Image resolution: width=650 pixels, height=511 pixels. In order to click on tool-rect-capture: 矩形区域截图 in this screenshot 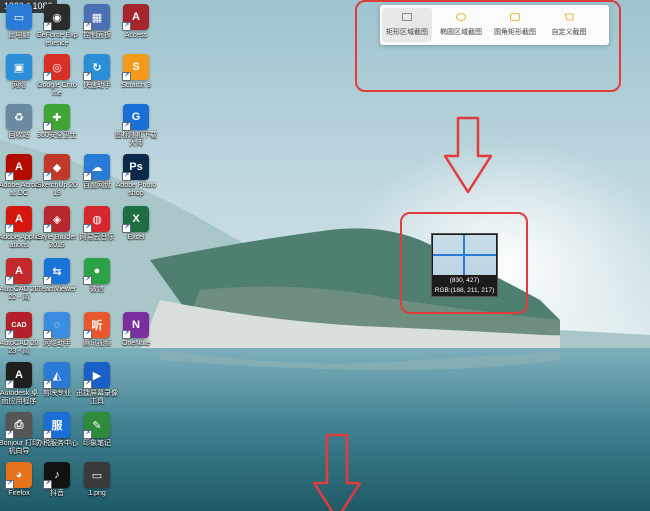, I will do `click(407, 25)`.